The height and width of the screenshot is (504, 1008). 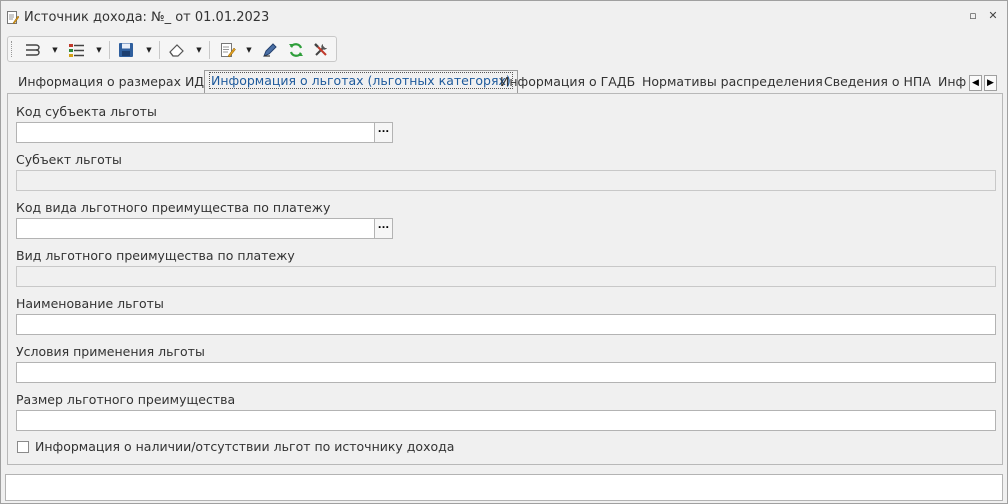 I want to click on refresh-icon, so click(x=296, y=50).